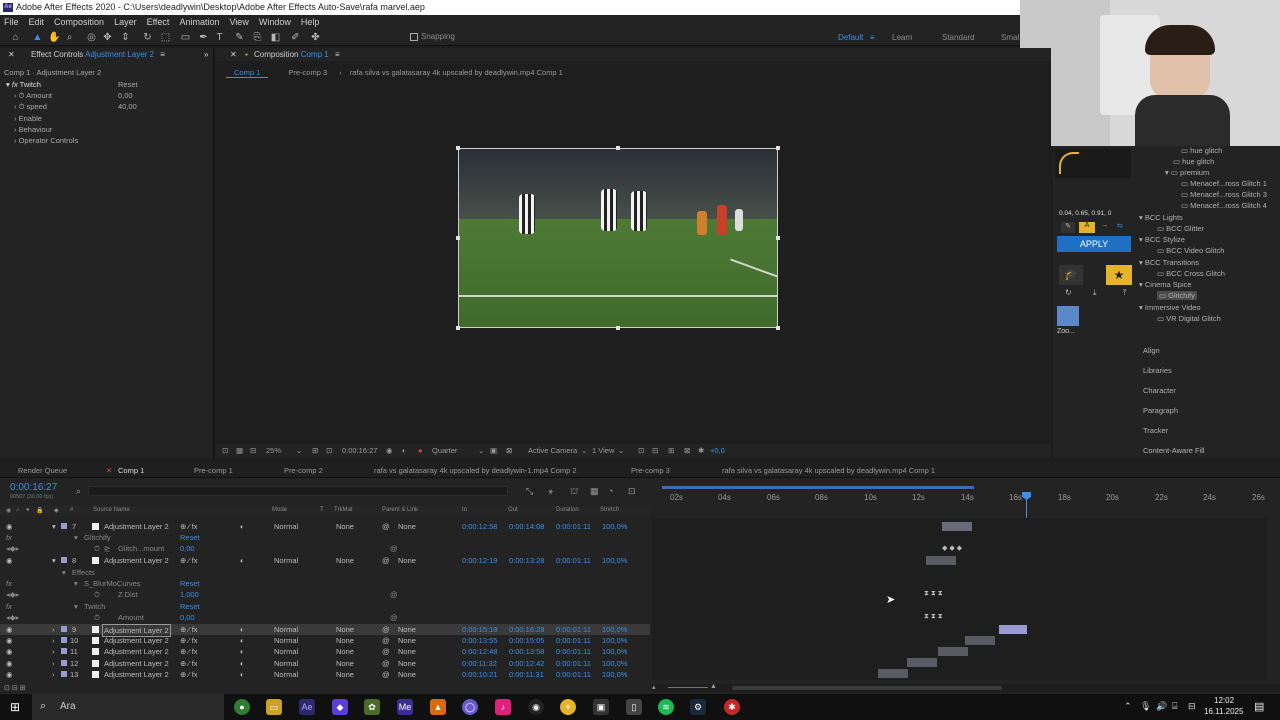  I want to click on stopwatch-icon: ⏱, so click(97, 548).